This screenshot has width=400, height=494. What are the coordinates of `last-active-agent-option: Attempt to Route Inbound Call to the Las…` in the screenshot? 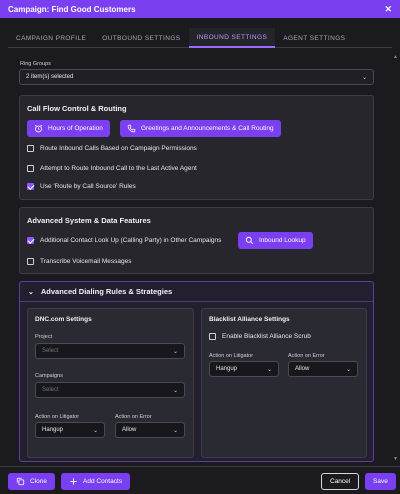 It's located at (112, 168).